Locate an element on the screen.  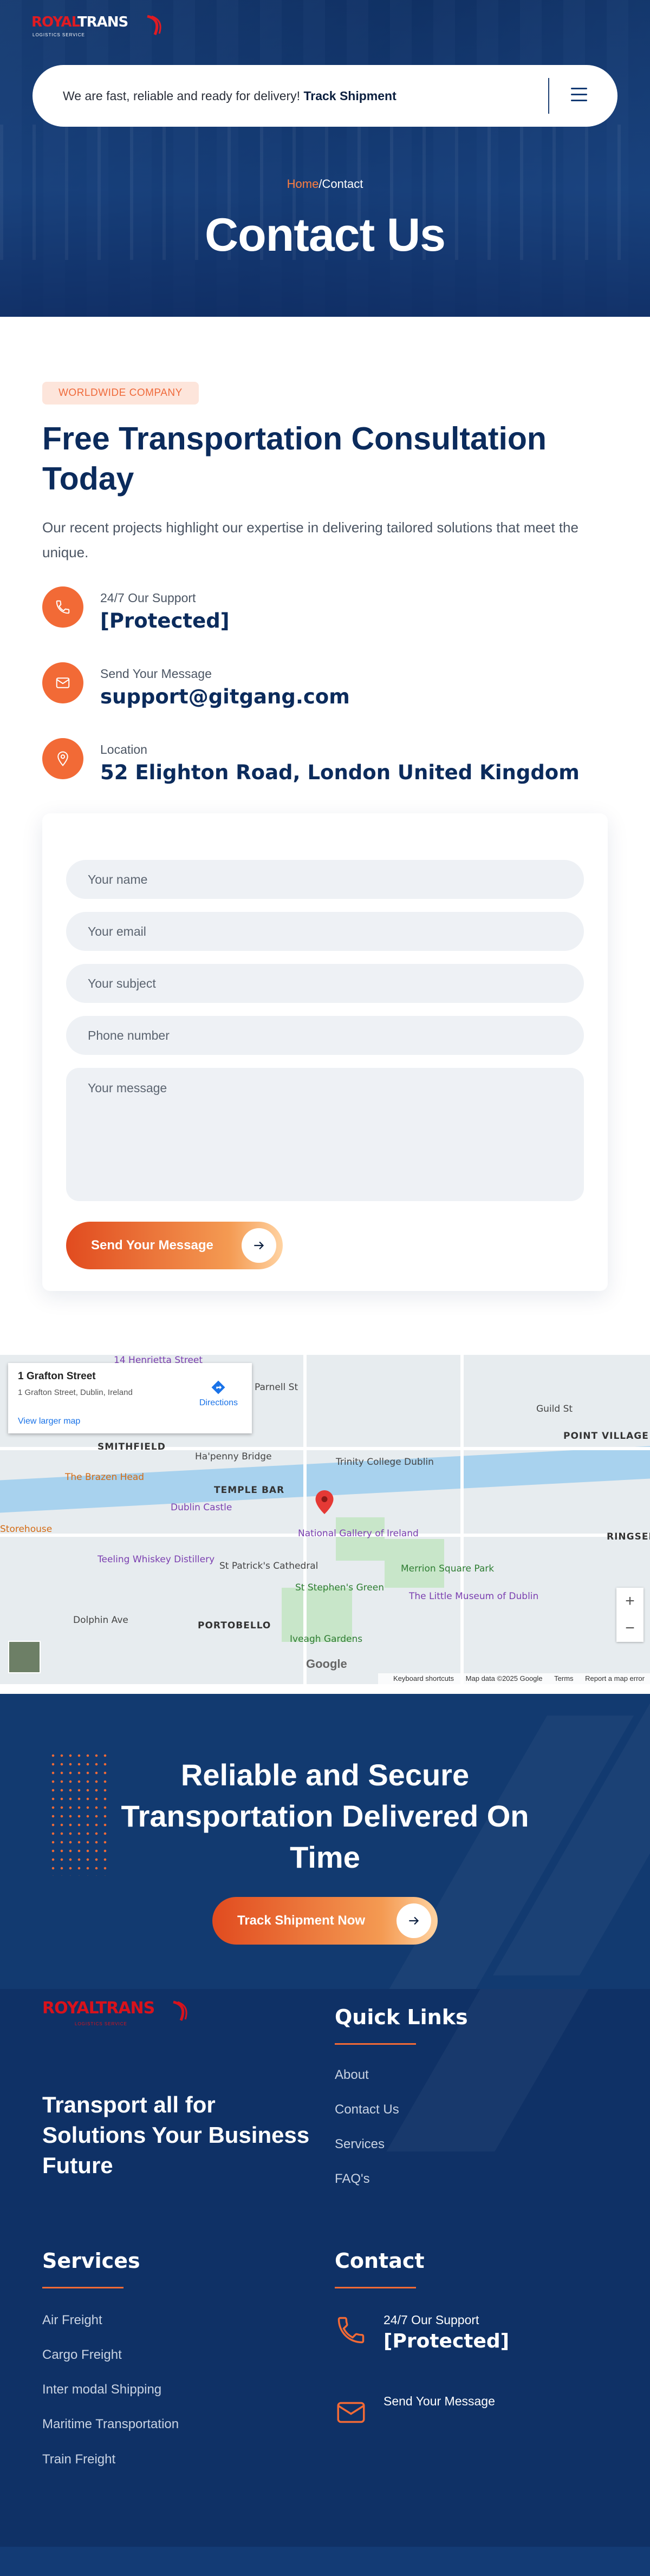
map-label: POINT VILLAGE is located at coordinates (606, 1436).